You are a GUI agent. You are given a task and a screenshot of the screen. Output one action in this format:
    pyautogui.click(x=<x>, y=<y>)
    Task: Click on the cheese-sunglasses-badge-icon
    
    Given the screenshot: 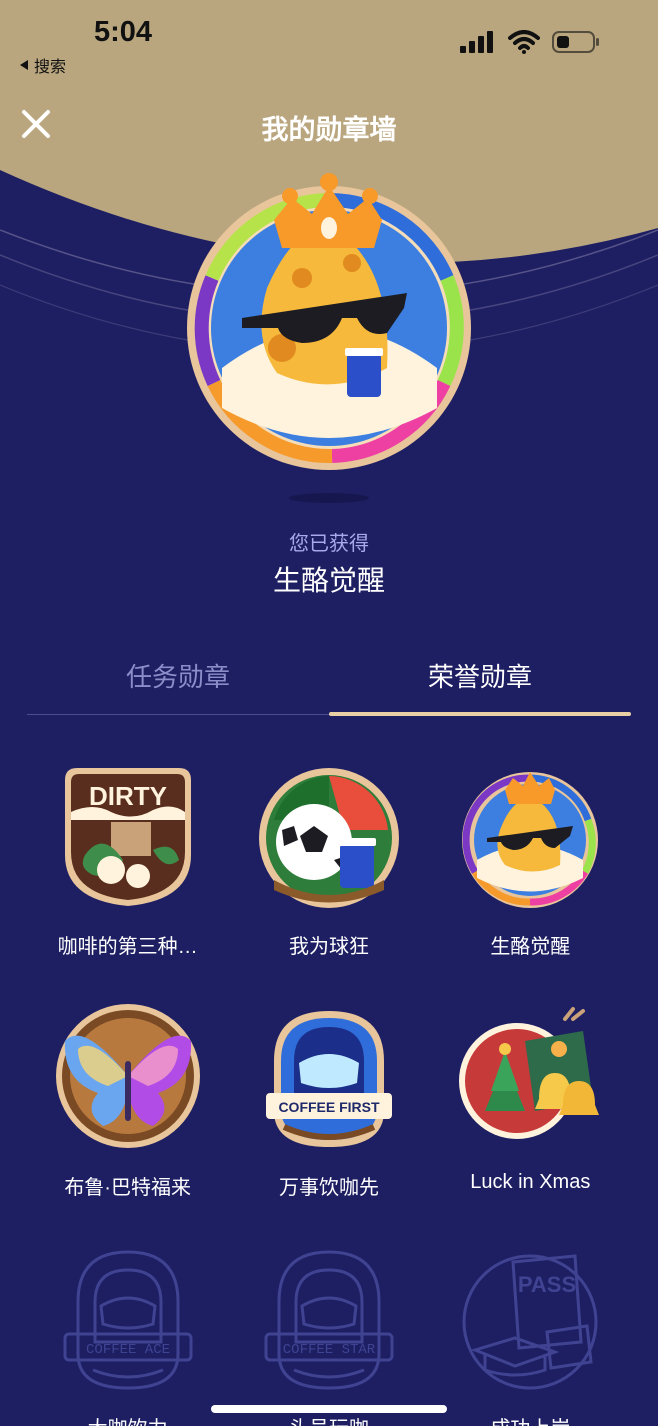 What is the action you would take?
    pyautogui.click(x=530, y=840)
    